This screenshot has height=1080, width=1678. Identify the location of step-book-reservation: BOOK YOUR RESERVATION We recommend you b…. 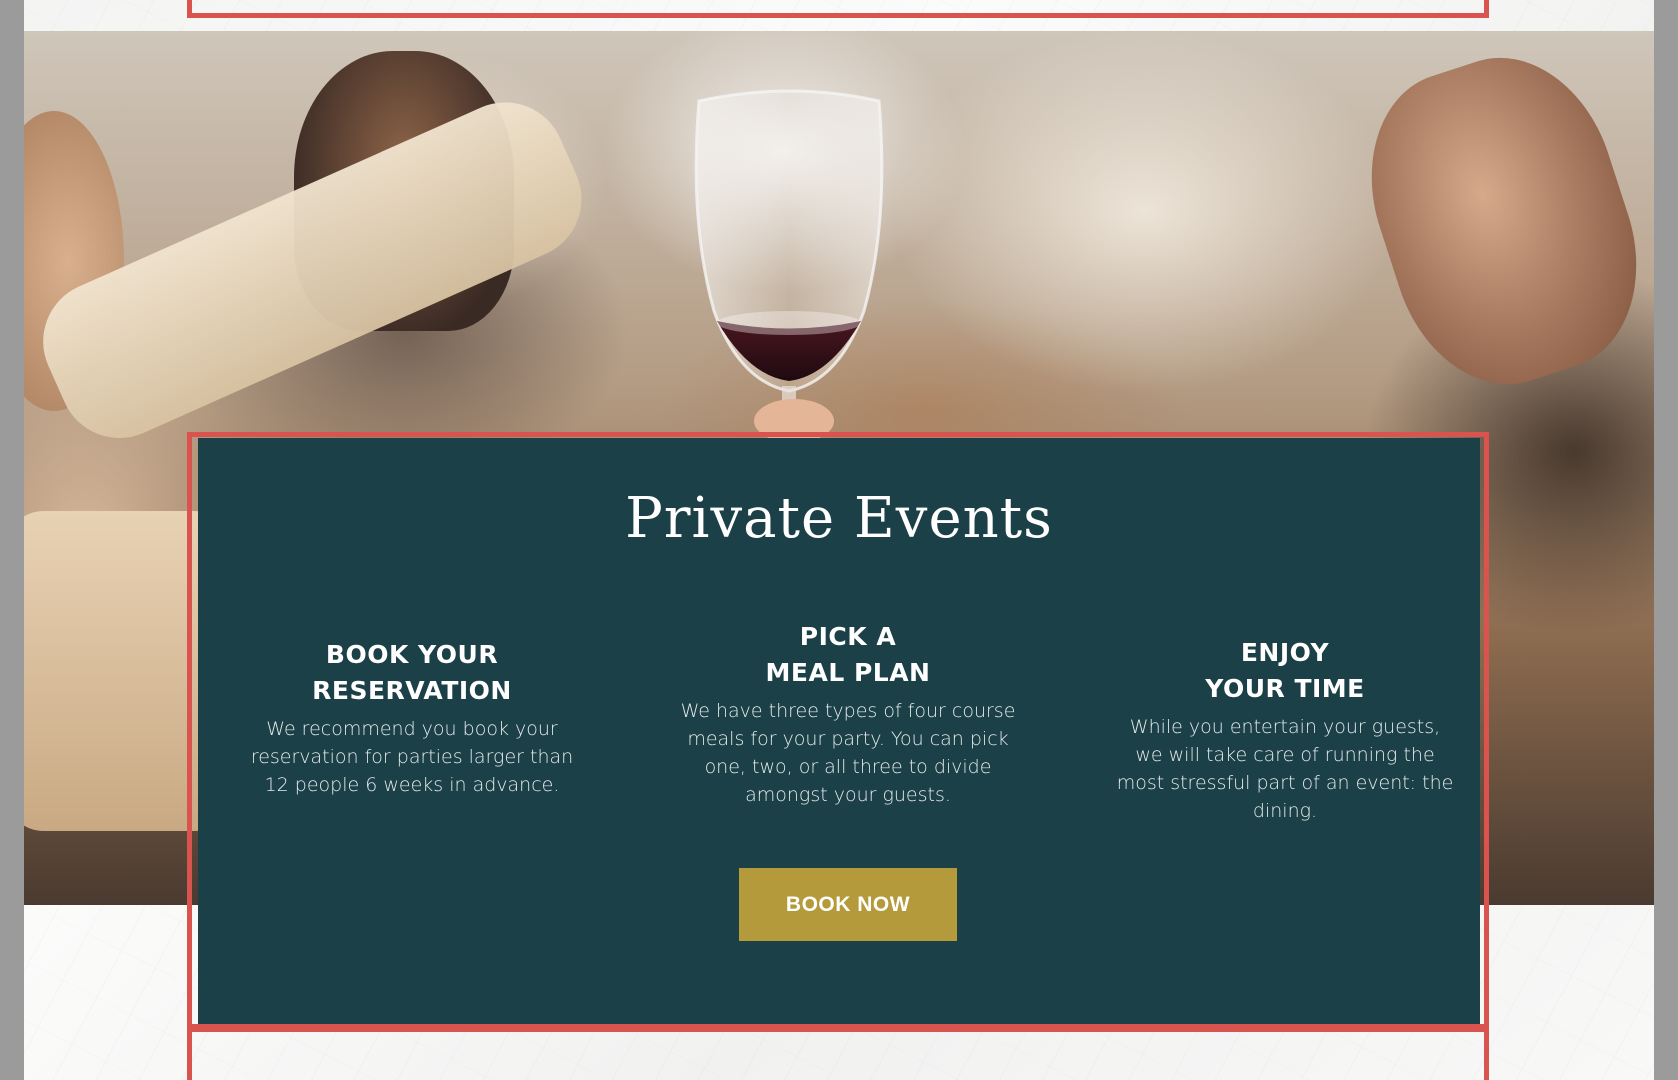
(412, 718).